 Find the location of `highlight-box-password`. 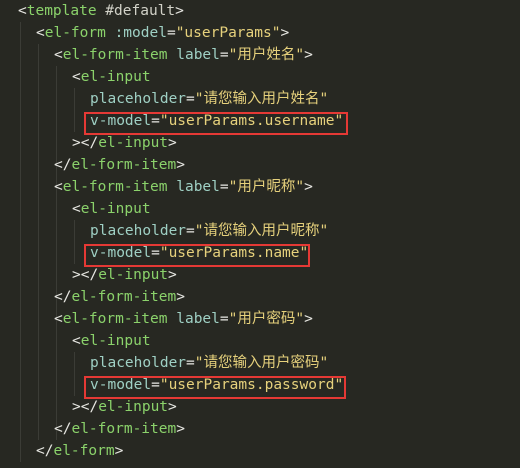

highlight-box-password is located at coordinates (215, 387).